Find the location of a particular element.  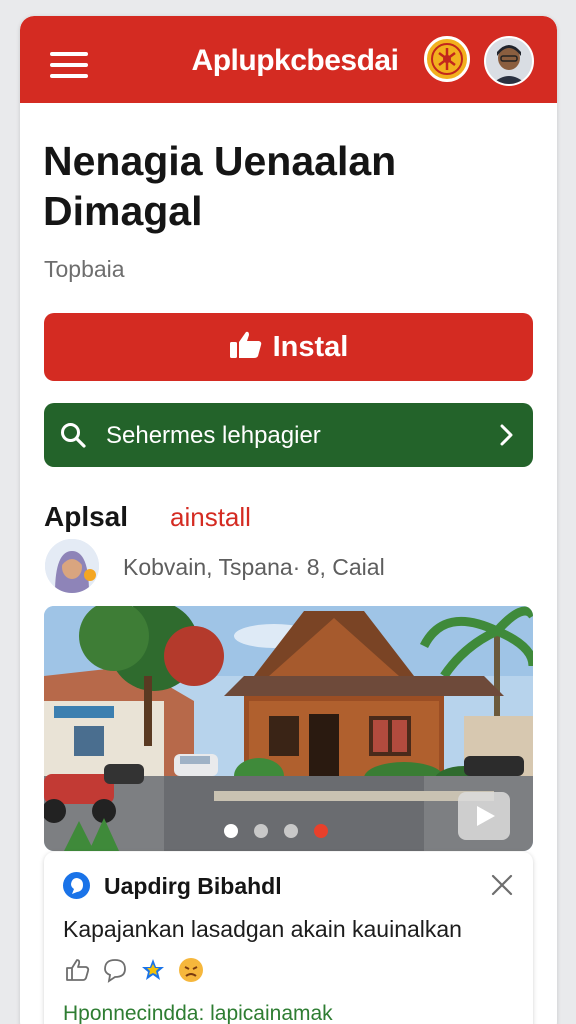

top-app-bar: Aplupkcbesdai is located at coordinates (288, 59).